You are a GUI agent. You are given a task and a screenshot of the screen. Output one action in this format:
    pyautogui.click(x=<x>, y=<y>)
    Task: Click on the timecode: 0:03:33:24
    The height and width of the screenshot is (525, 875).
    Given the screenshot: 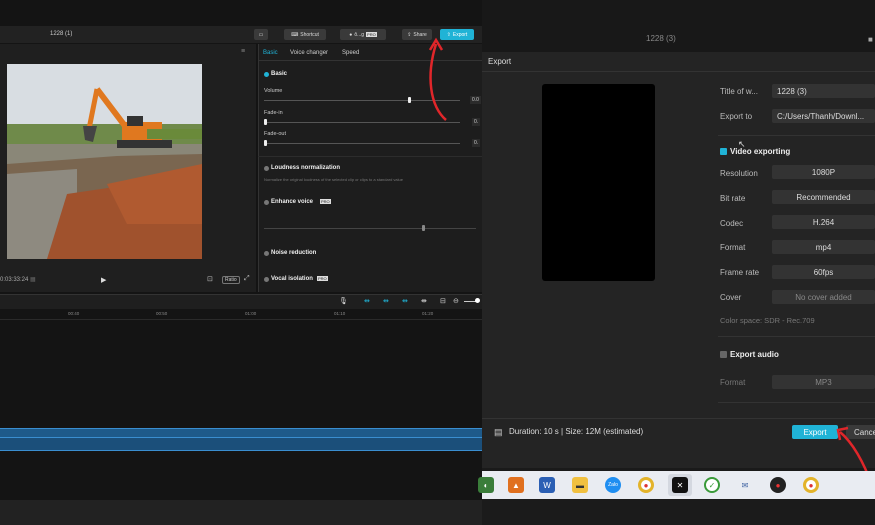 What is the action you would take?
    pyautogui.click(x=14, y=280)
    